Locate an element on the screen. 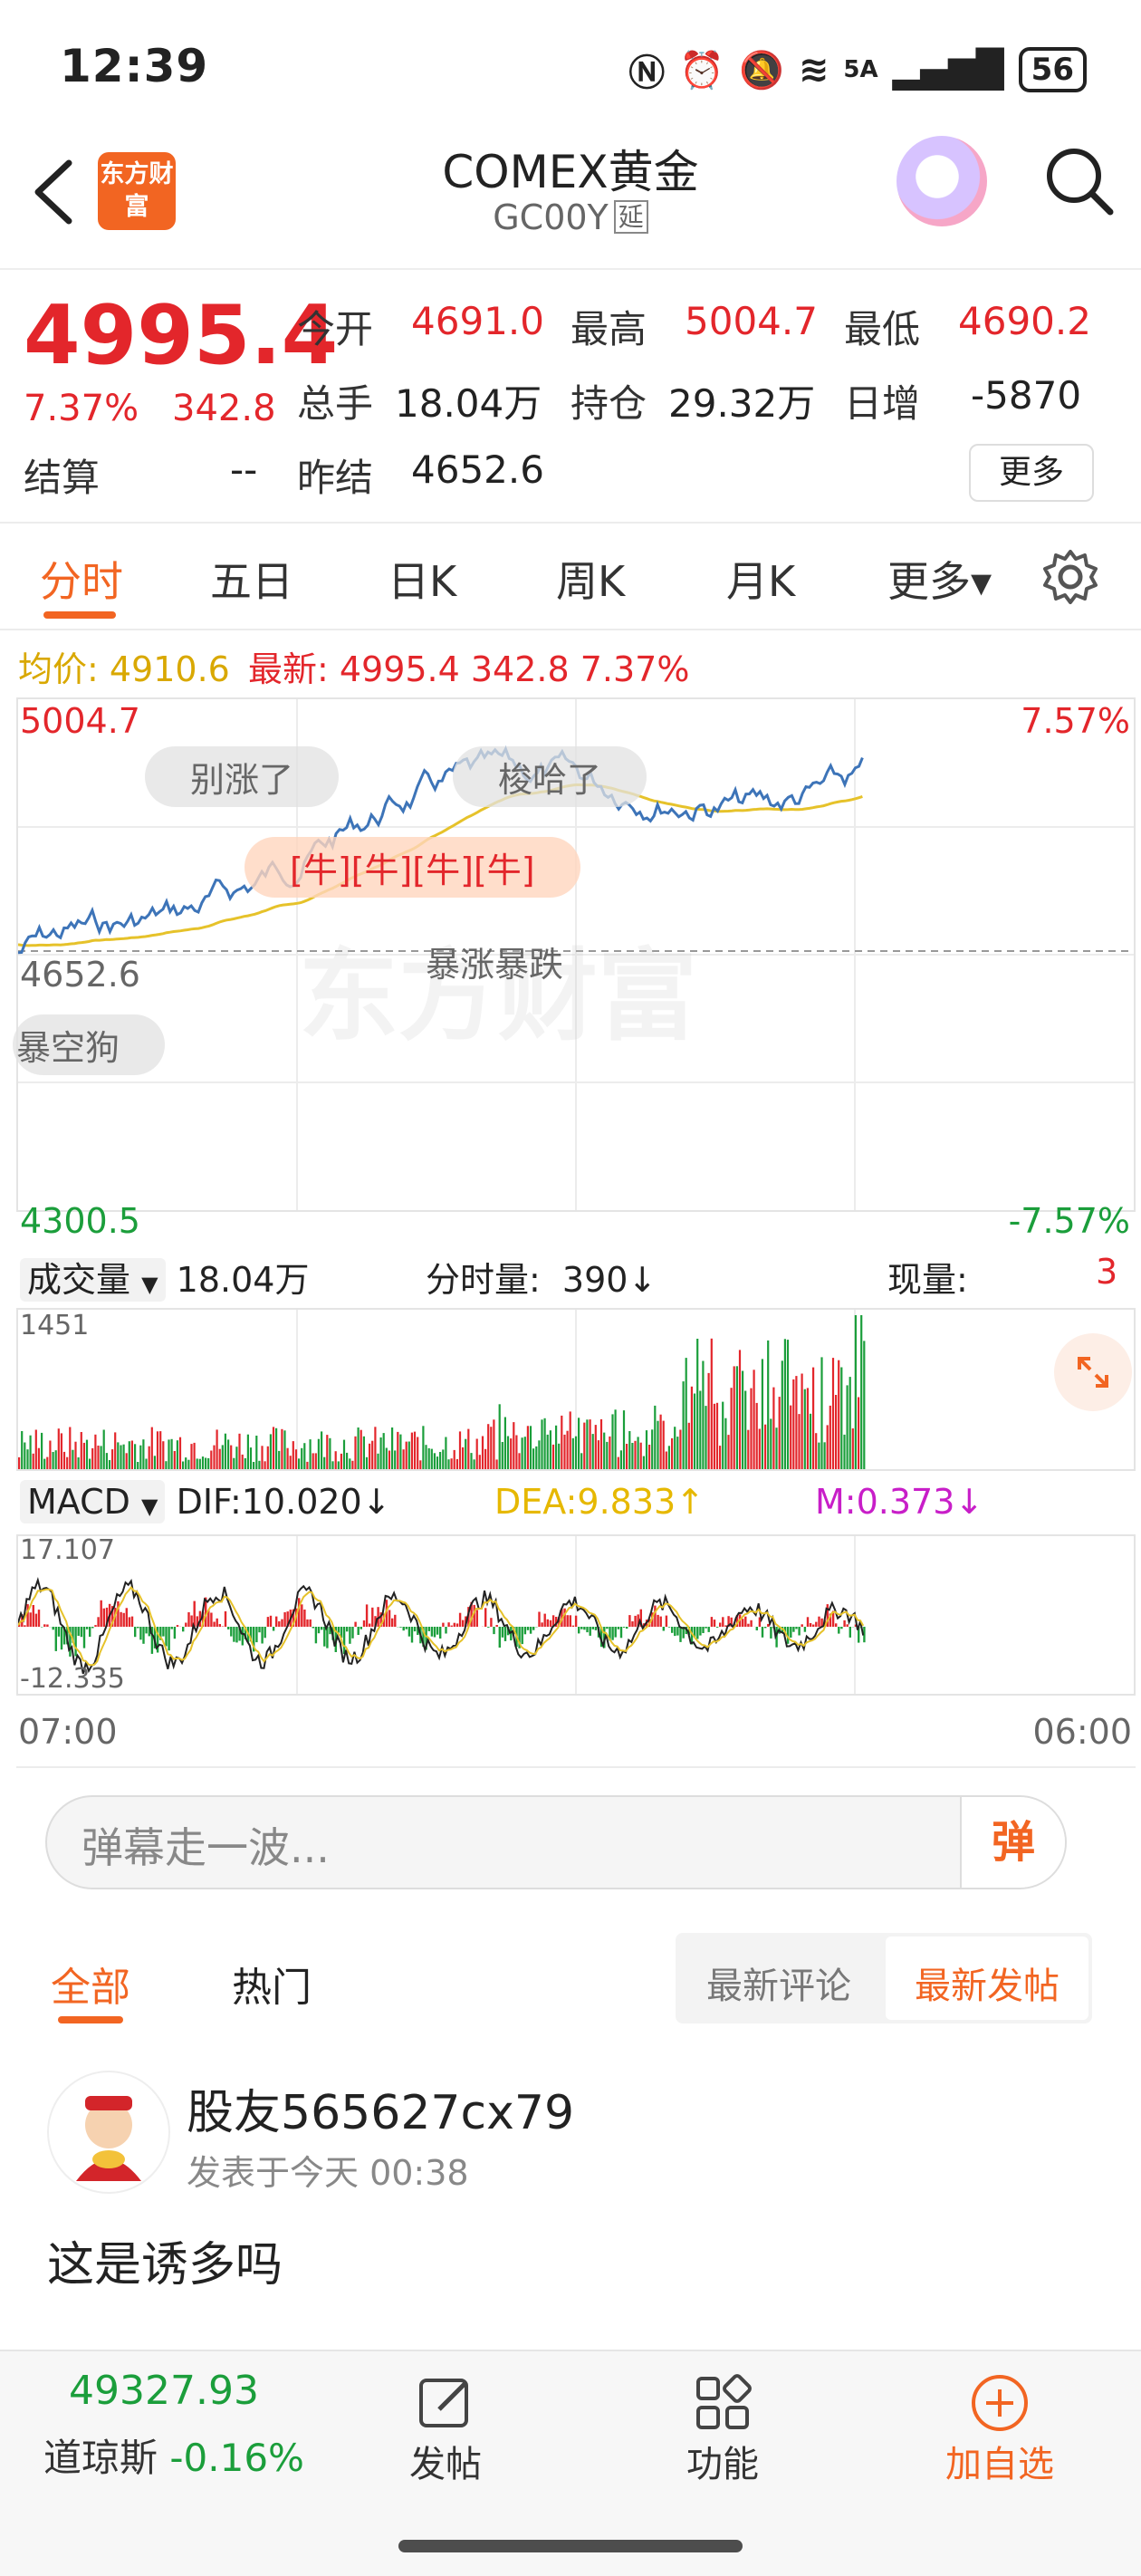  post-button: 发帖 is located at coordinates (445, 2429).